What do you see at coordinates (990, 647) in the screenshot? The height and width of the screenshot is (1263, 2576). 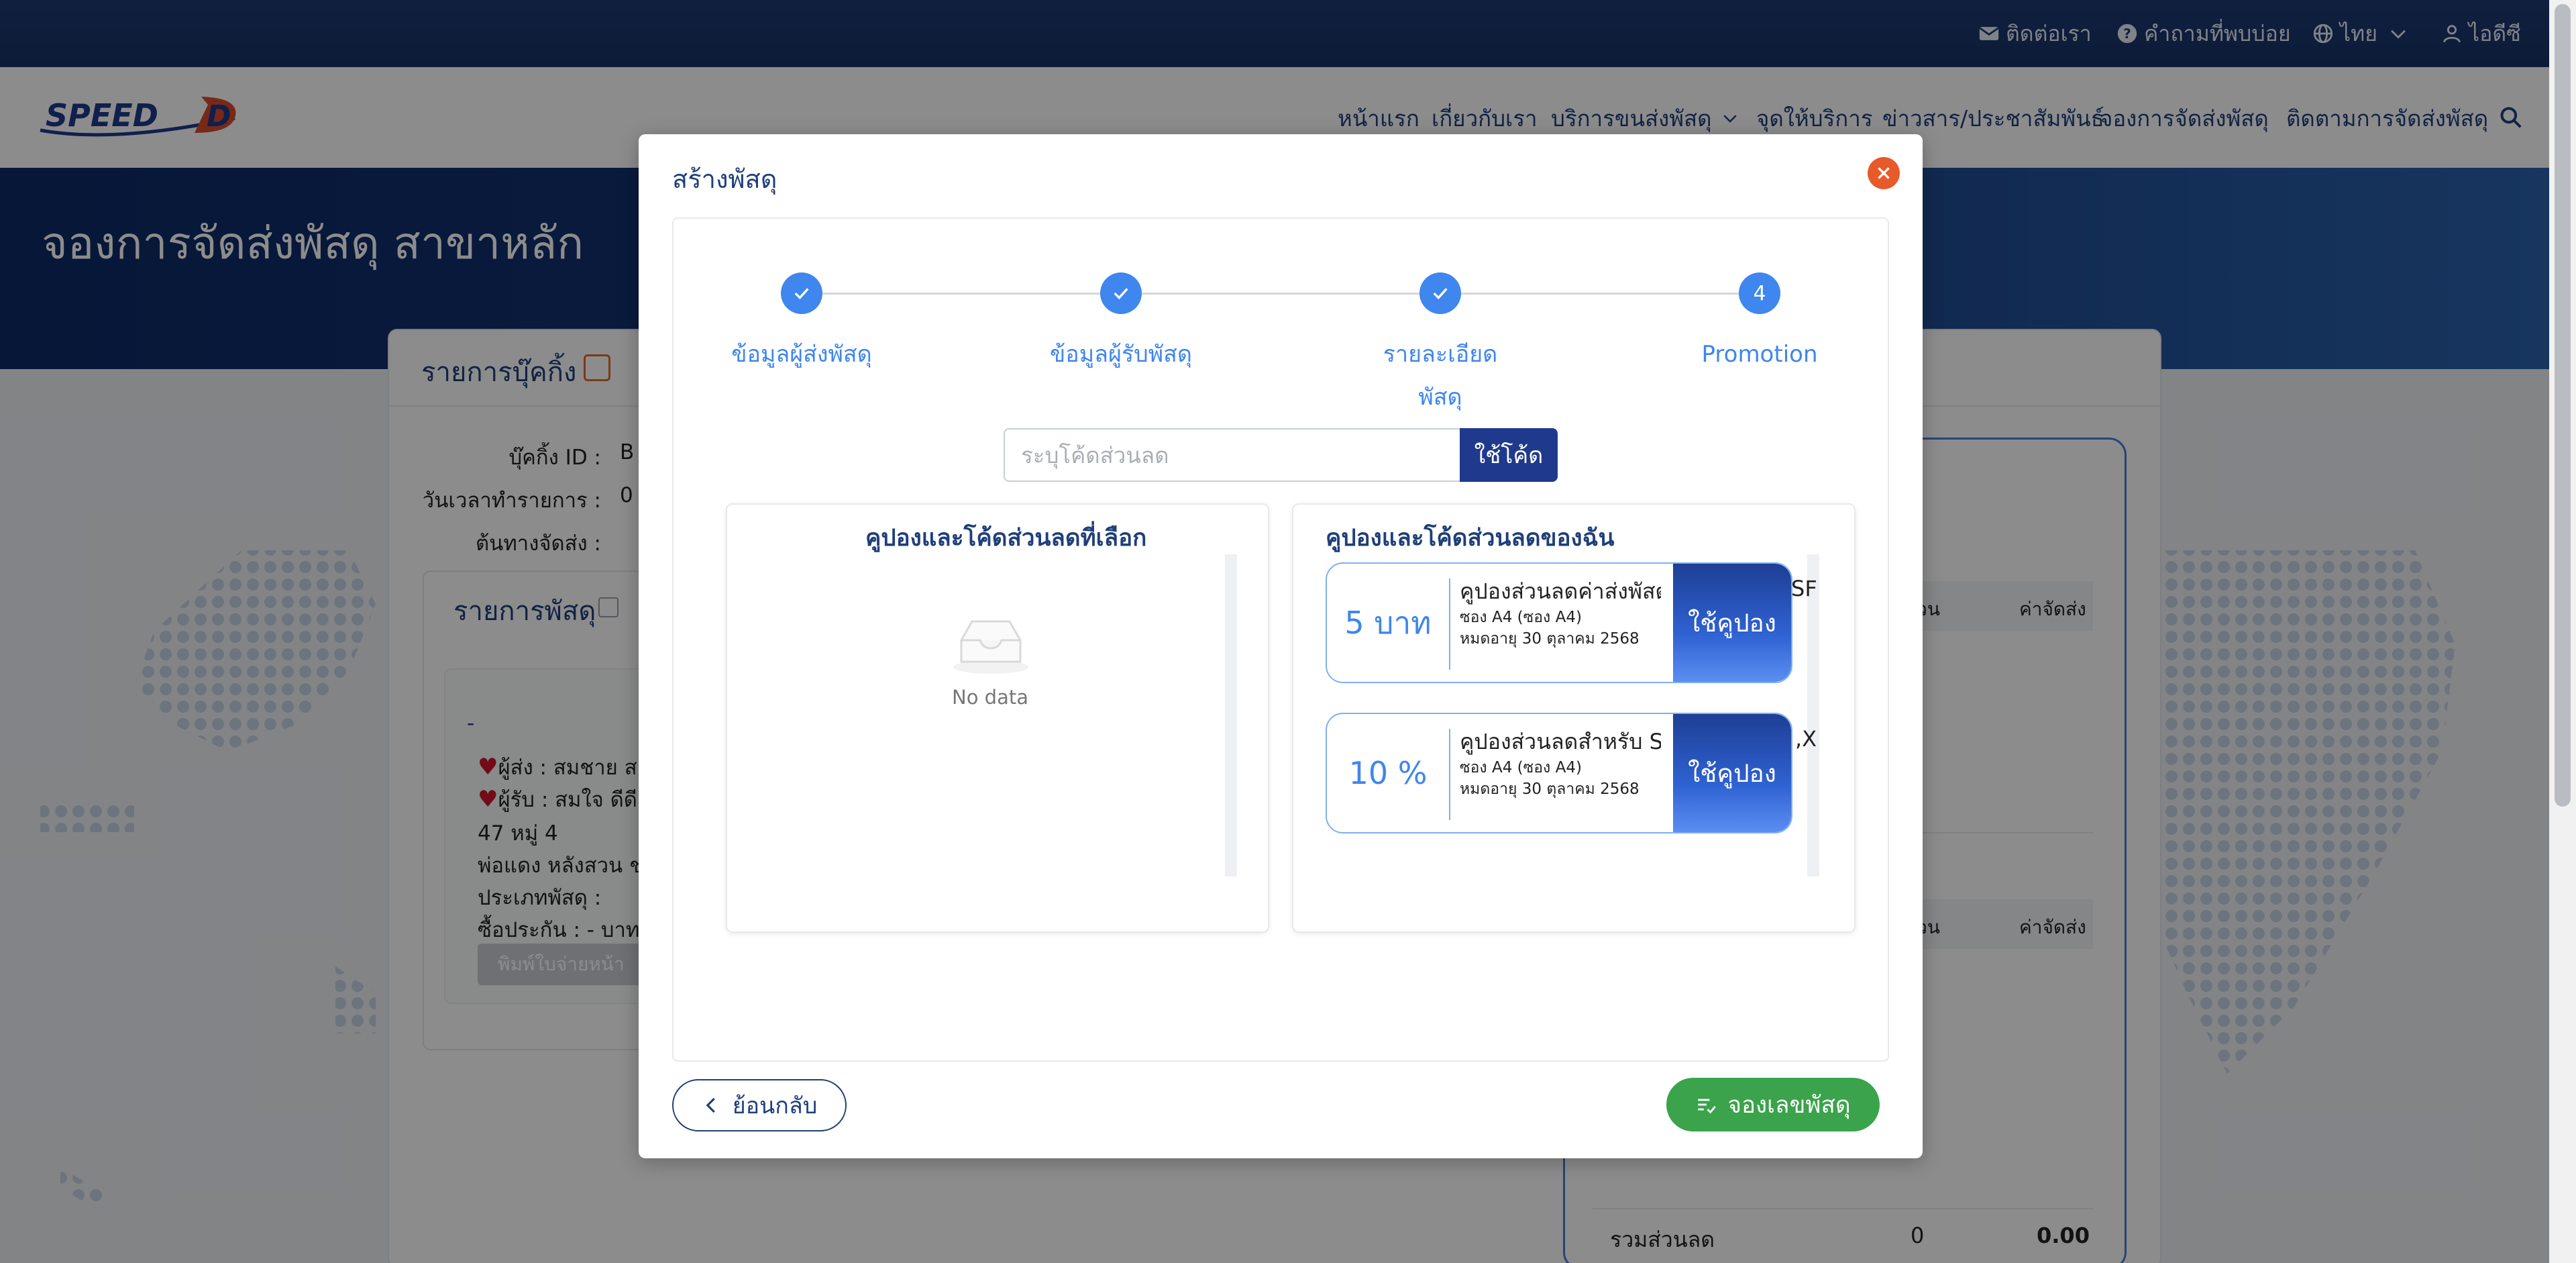 I see `empty-inbox-icon` at bounding box center [990, 647].